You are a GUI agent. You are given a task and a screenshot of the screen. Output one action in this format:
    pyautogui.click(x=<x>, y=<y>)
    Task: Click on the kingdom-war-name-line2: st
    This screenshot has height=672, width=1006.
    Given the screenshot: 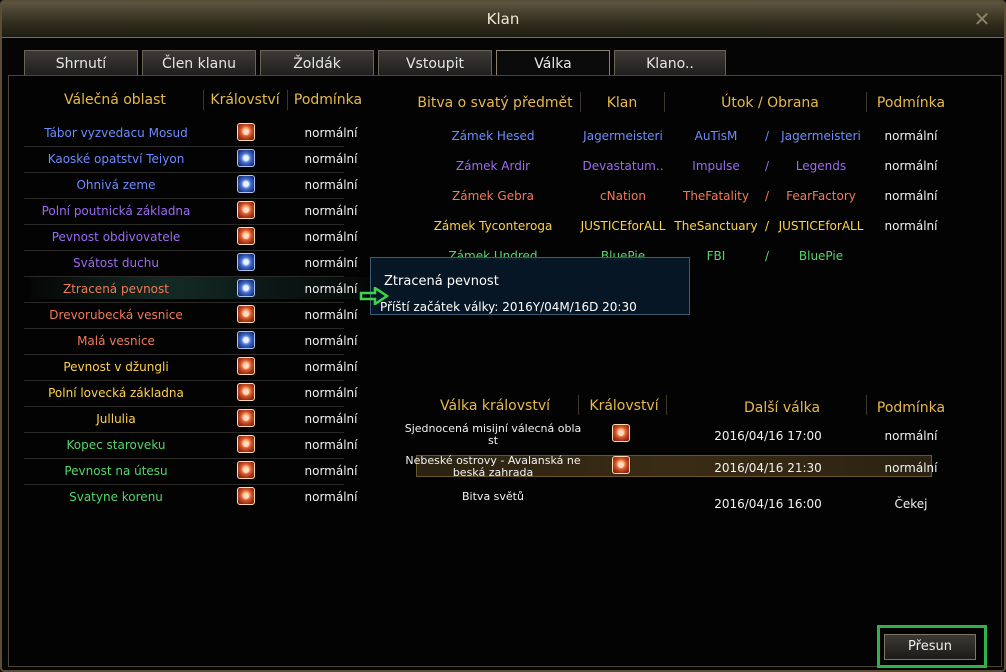 What is the action you would take?
    pyautogui.click(x=493, y=440)
    